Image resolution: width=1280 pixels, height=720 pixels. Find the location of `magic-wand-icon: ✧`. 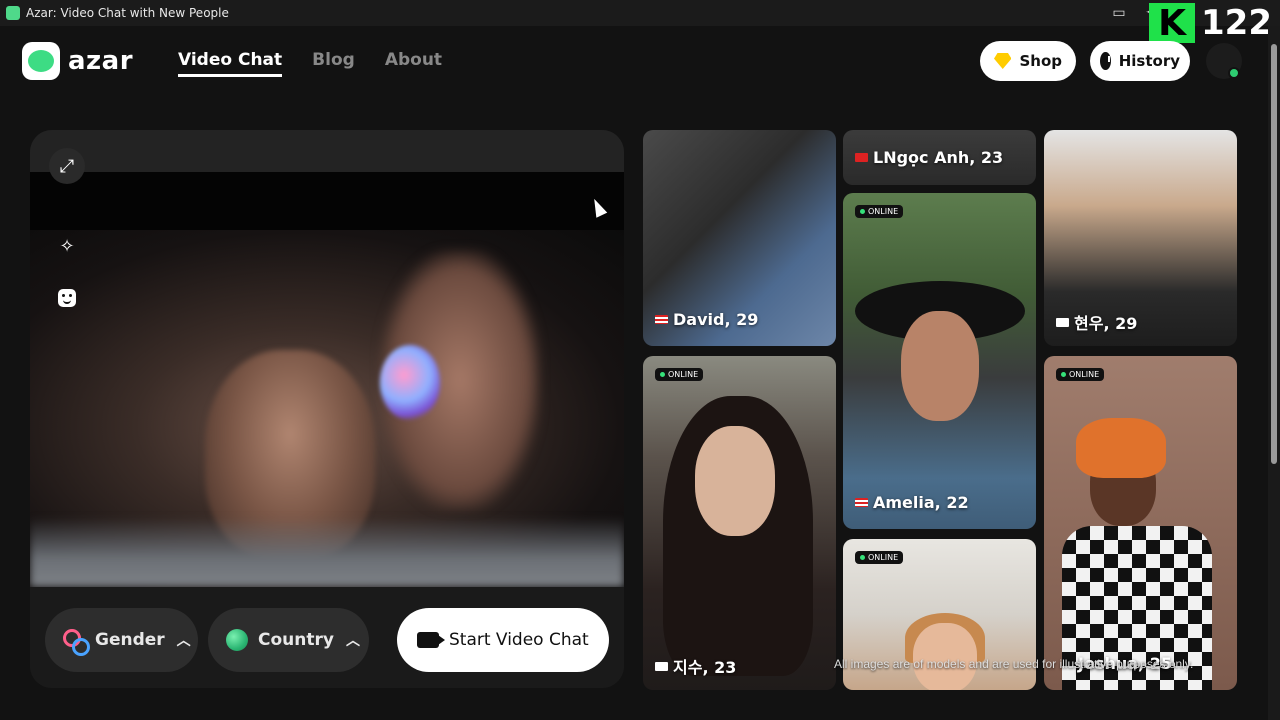

magic-wand-icon: ✧ is located at coordinates (67, 246).